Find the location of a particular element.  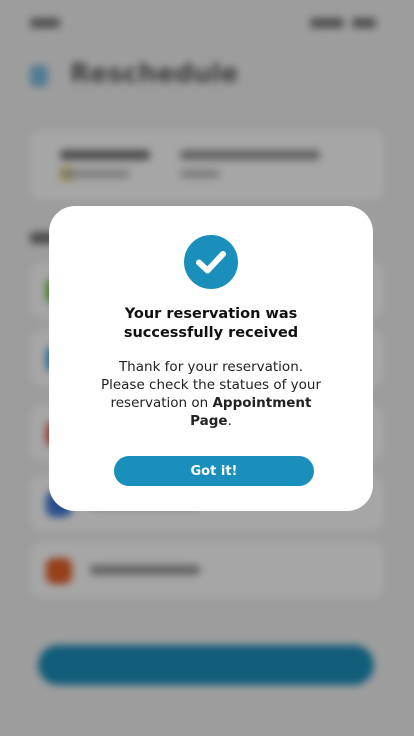

dialog-title-line: successfully received is located at coordinates (211, 333).